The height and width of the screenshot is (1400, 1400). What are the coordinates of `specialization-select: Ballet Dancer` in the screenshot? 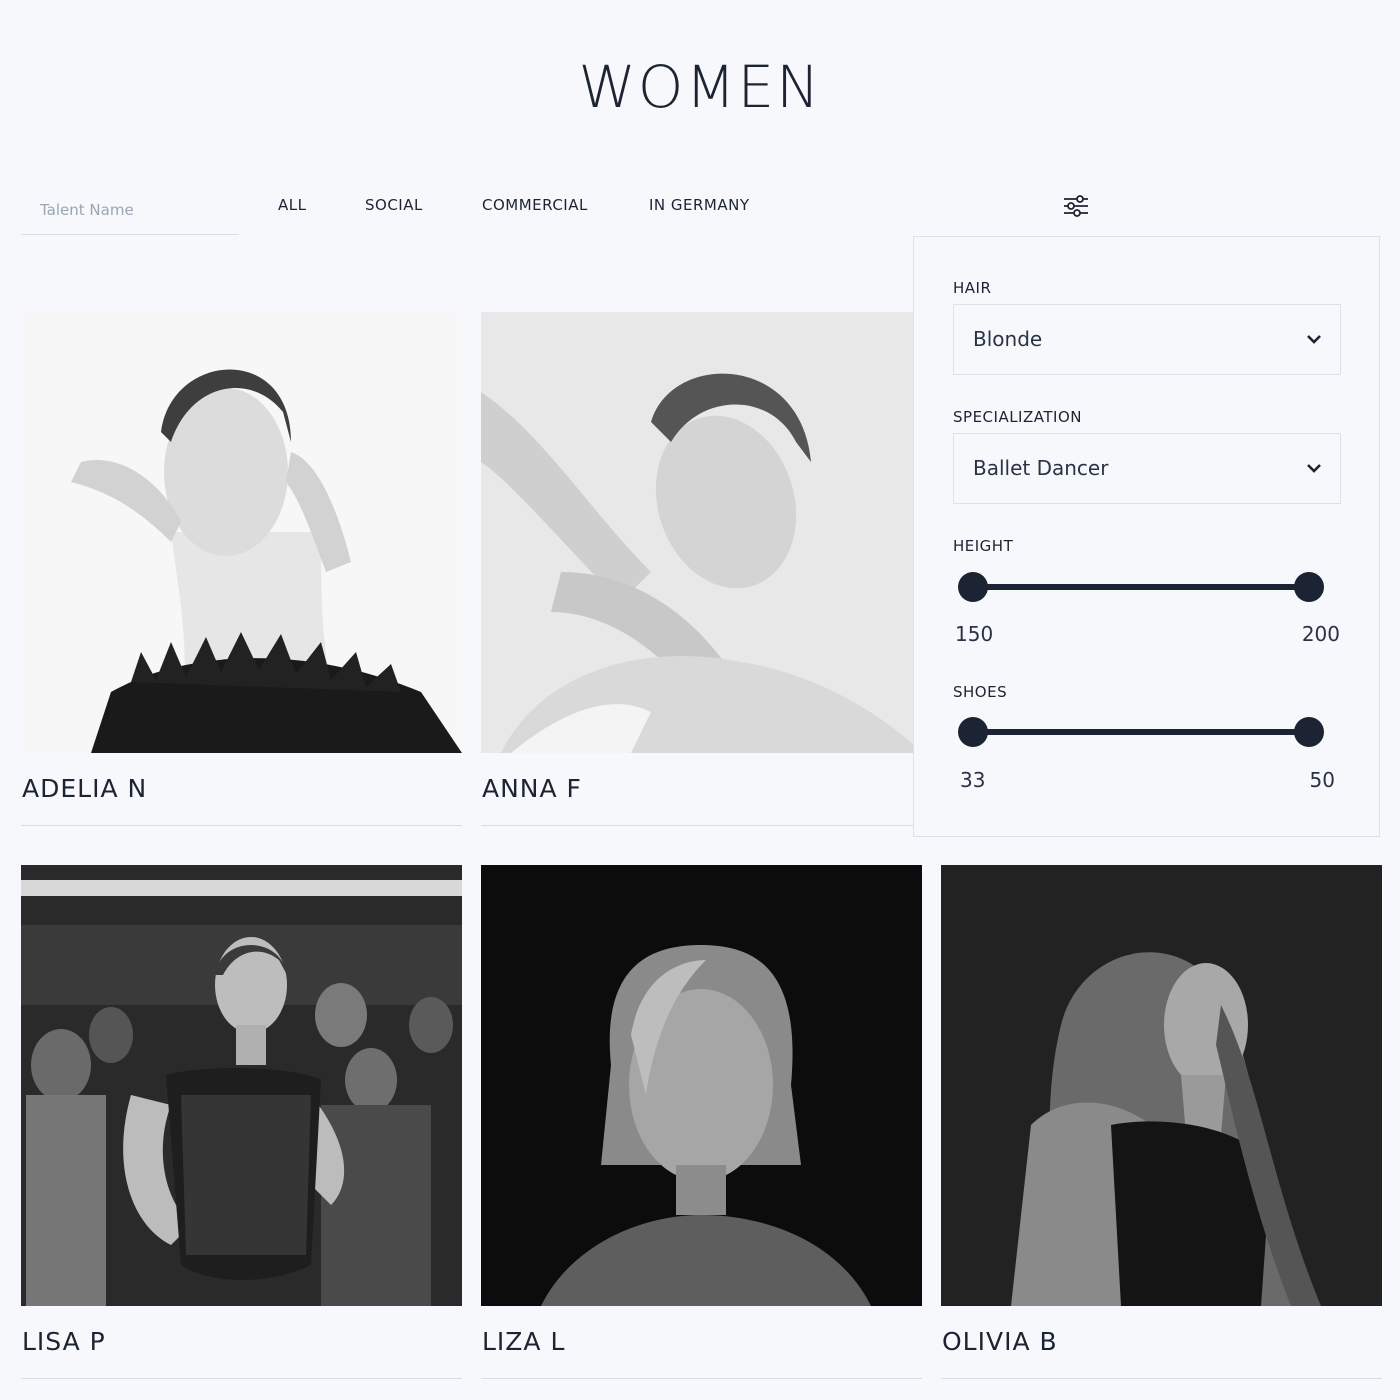 It's located at (1147, 468).